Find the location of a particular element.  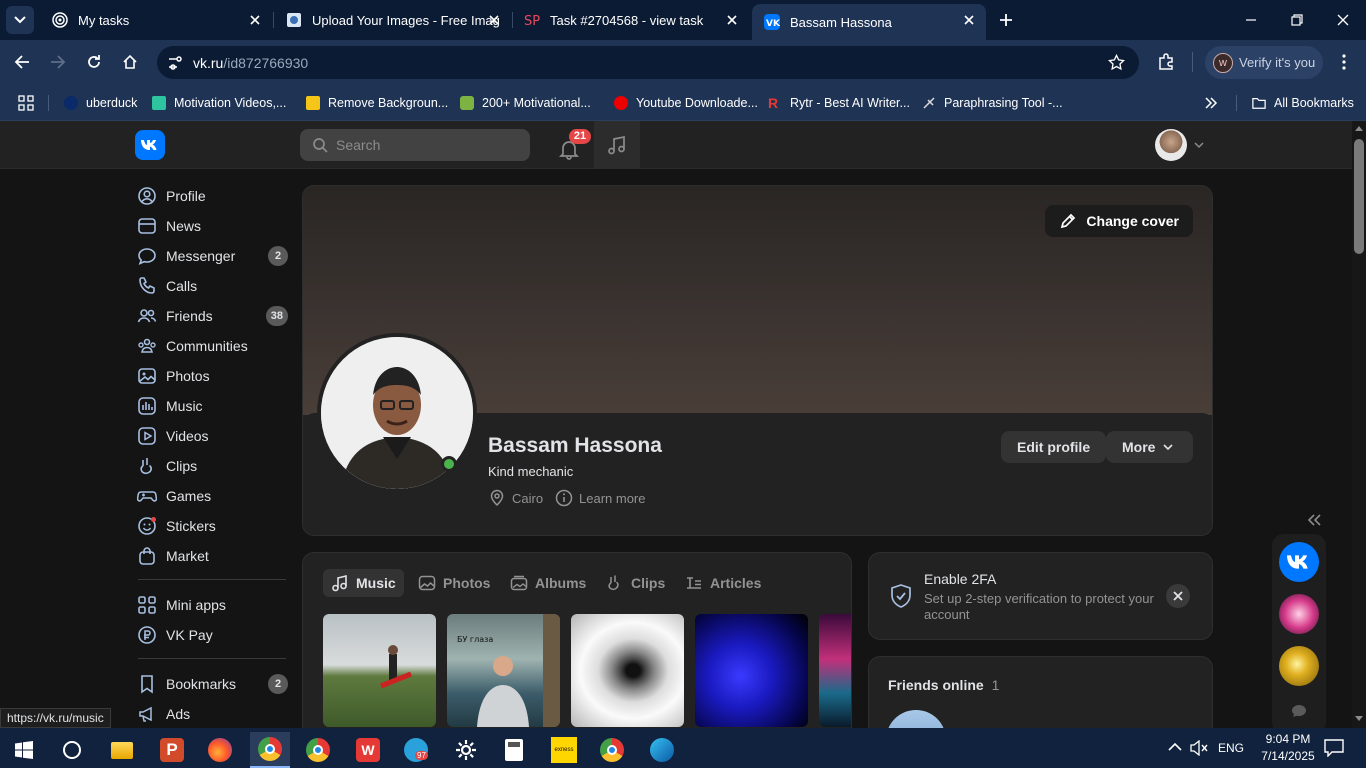

nav-calls: Calls is located at coordinates (210, 286).